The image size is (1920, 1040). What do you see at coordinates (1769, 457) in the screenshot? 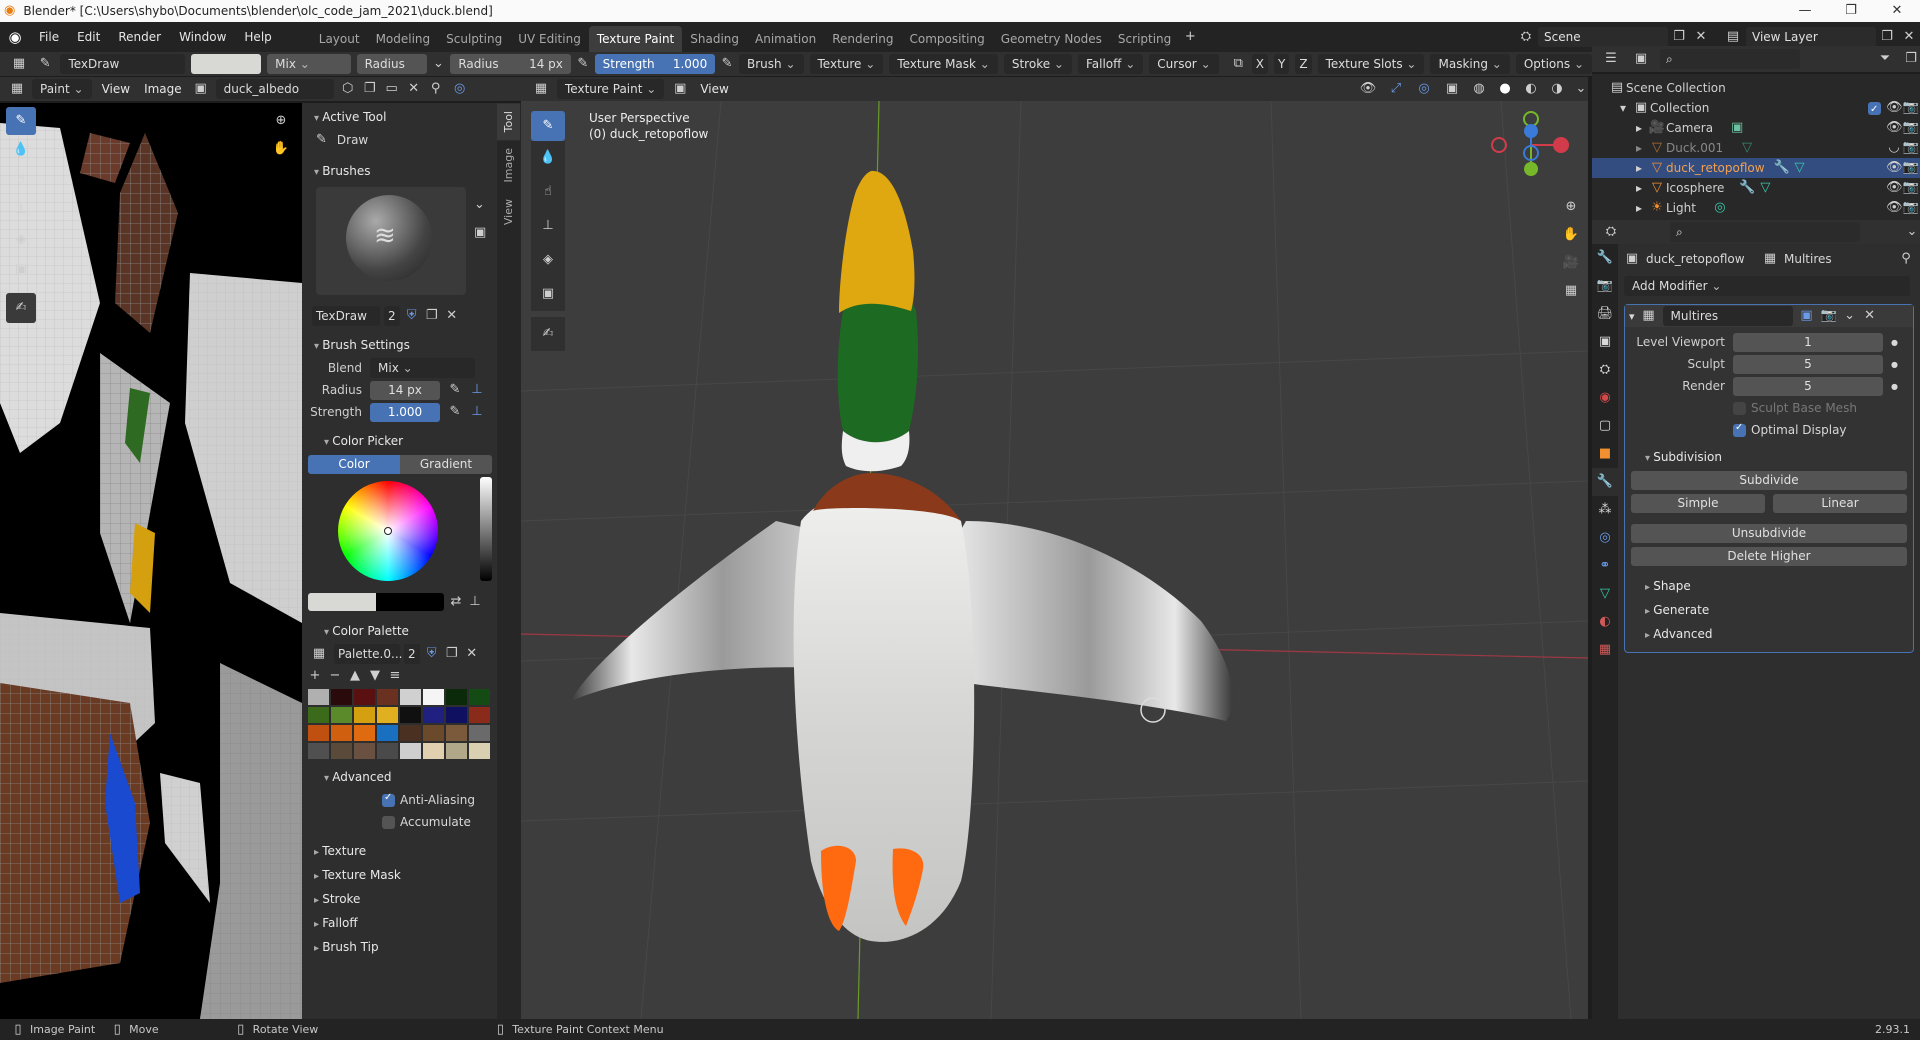
I see `subdivision-header: Subdivision` at bounding box center [1769, 457].